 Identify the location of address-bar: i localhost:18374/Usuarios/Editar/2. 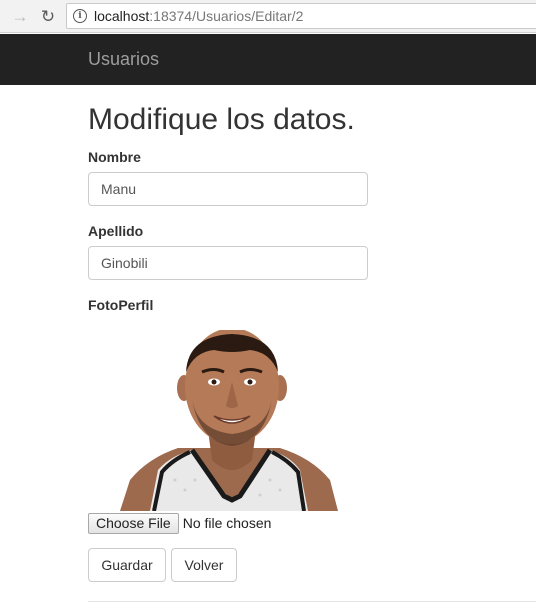
(301, 16).